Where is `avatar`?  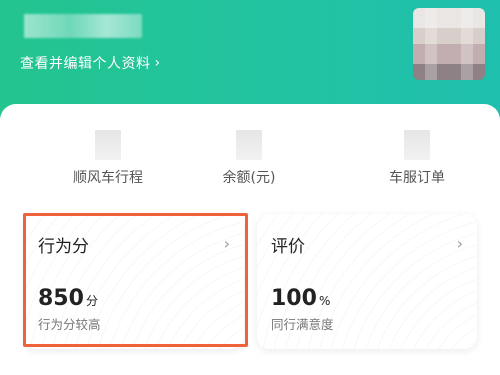
avatar is located at coordinates (449, 44).